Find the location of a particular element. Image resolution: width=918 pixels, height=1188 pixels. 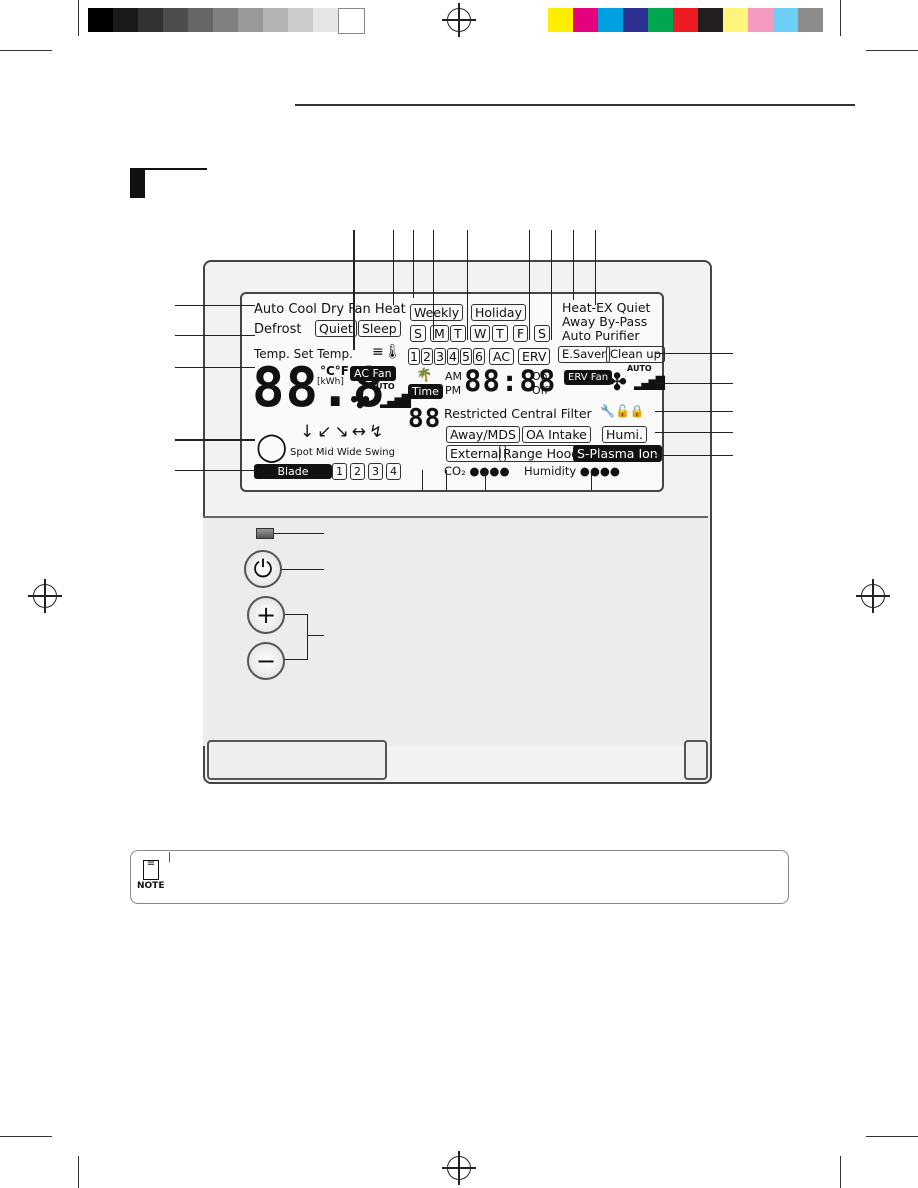

co2-indicator: CO₂ ●●●● is located at coordinates (477, 471).